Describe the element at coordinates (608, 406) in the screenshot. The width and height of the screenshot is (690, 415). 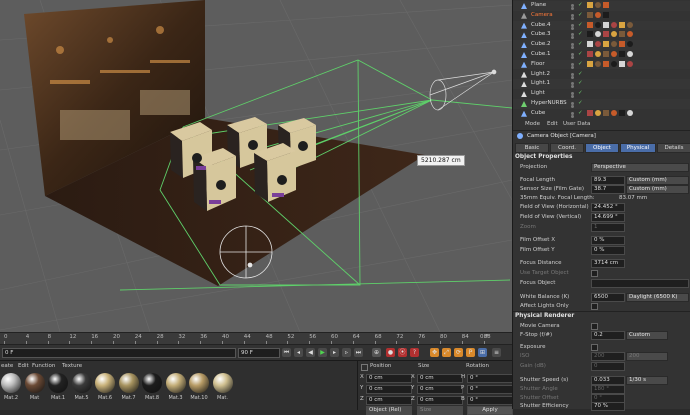
I see `shutter-eff-field: 70 %` at that location.